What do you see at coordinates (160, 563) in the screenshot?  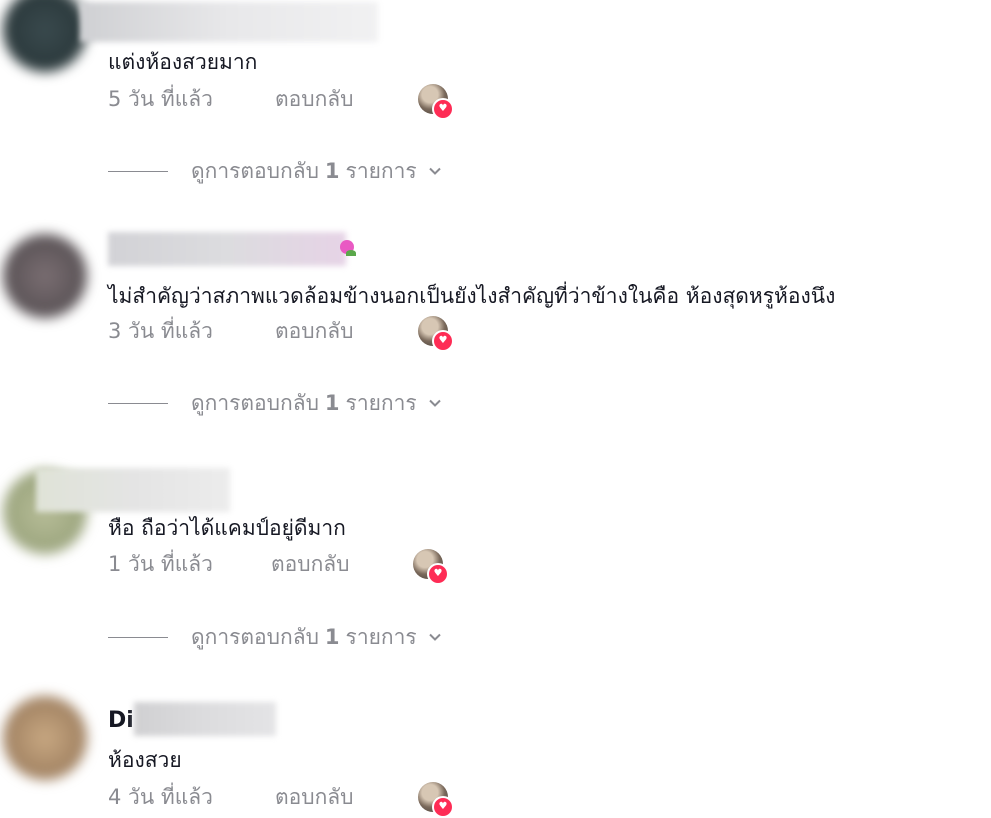 I see `comment-time: 1 วัน ที่แล้ว` at bounding box center [160, 563].